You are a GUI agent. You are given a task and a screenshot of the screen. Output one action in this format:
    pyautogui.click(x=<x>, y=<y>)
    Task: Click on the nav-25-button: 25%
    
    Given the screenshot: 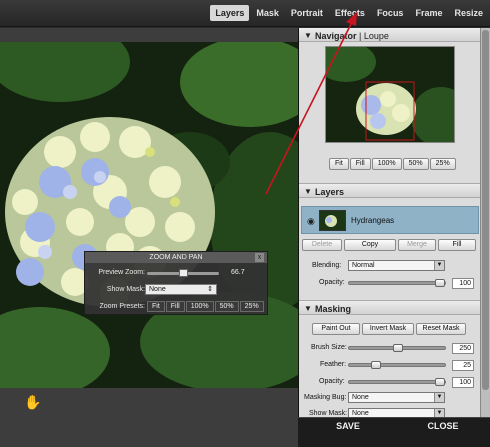 What is the action you would take?
    pyautogui.click(x=442, y=164)
    